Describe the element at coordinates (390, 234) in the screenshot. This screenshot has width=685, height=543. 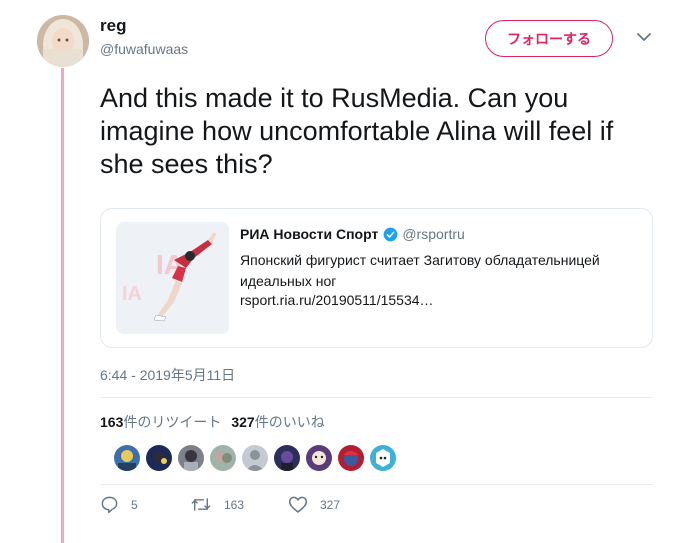
I see `verified-badge-icon` at that location.